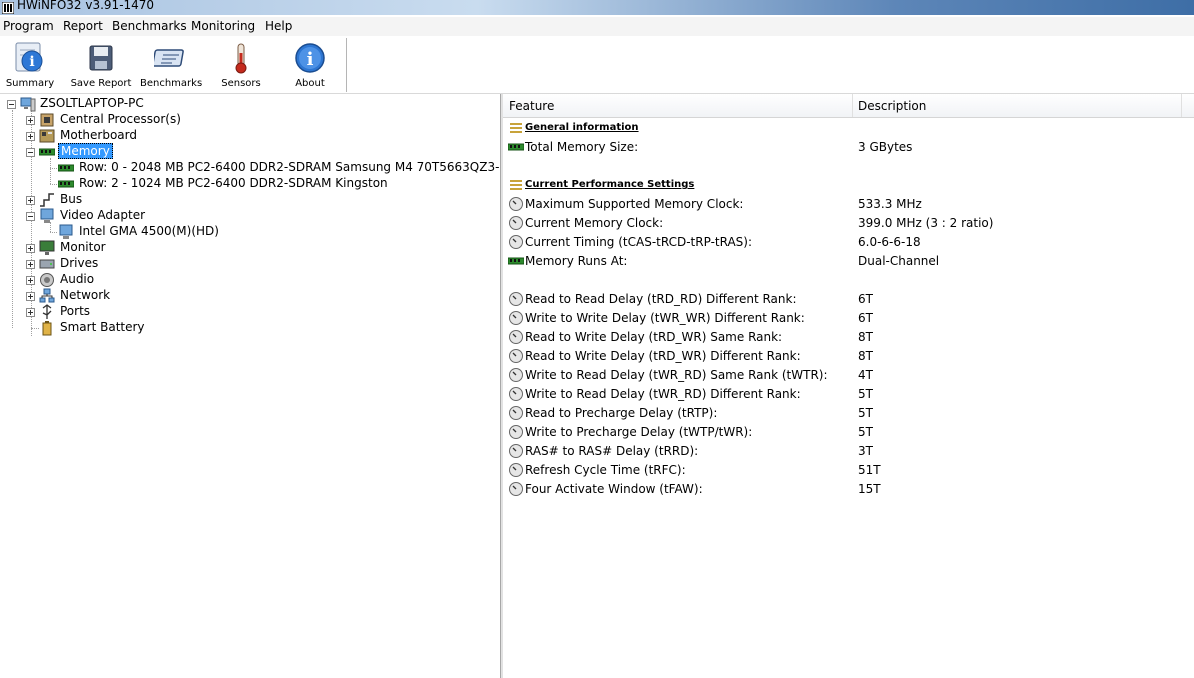 The width and height of the screenshot is (1194, 678). I want to click on description-cell: 5T, so click(865, 432).